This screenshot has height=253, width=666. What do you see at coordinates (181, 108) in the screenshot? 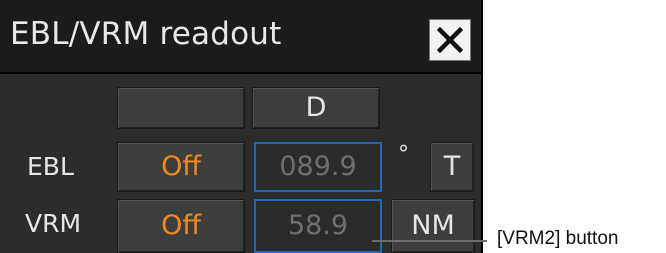
I see `blank-header-button` at bounding box center [181, 108].